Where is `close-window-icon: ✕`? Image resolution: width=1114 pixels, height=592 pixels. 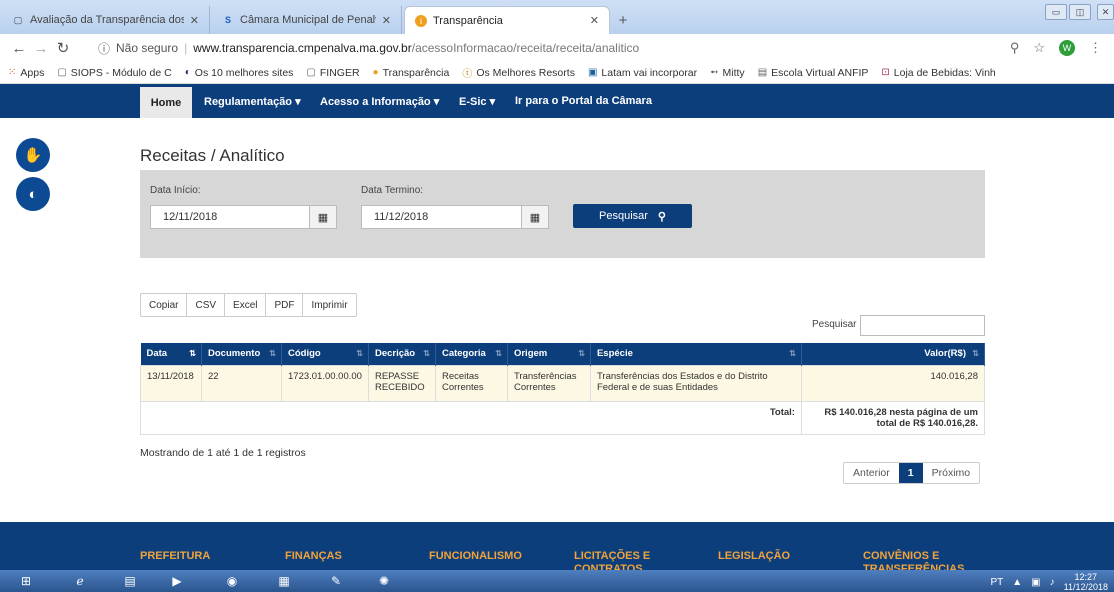 close-window-icon: ✕ is located at coordinates (1105, 12).